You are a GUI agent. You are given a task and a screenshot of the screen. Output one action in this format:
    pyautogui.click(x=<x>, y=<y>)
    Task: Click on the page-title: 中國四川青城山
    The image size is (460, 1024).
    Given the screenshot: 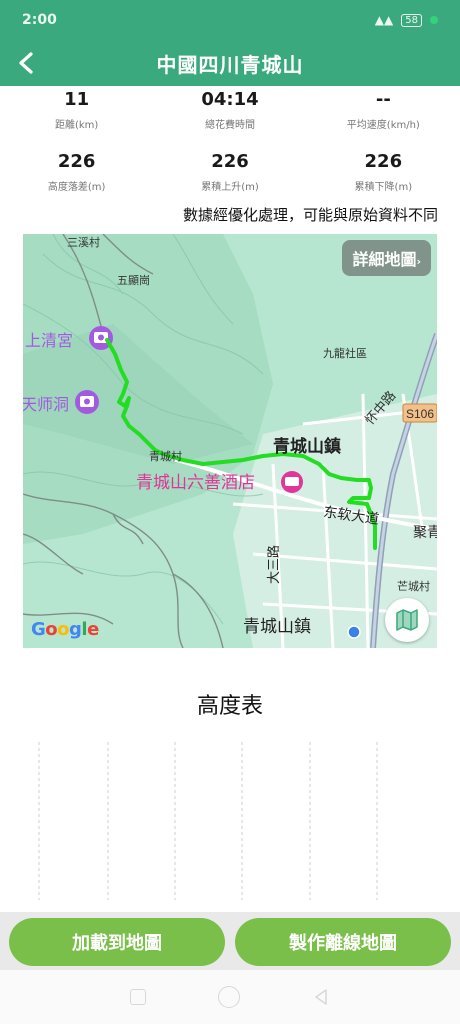 What is the action you would take?
    pyautogui.click(x=230, y=64)
    